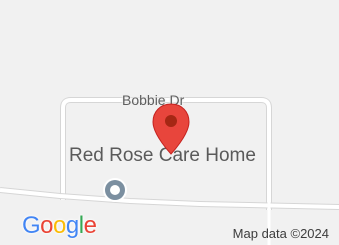 The image size is (339, 245). Describe the element at coordinates (281, 233) in the screenshot. I see `map-attribution: Map data ©2024` at that location.